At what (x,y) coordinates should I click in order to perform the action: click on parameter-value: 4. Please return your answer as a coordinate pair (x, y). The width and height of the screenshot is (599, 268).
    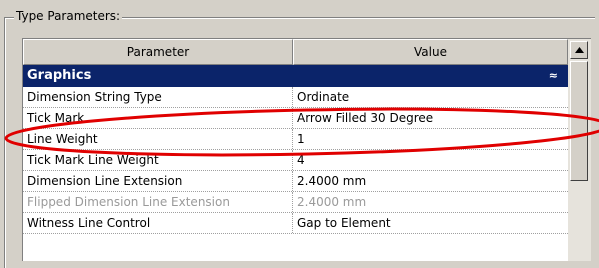
    Looking at the image, I should click on (430, 160).